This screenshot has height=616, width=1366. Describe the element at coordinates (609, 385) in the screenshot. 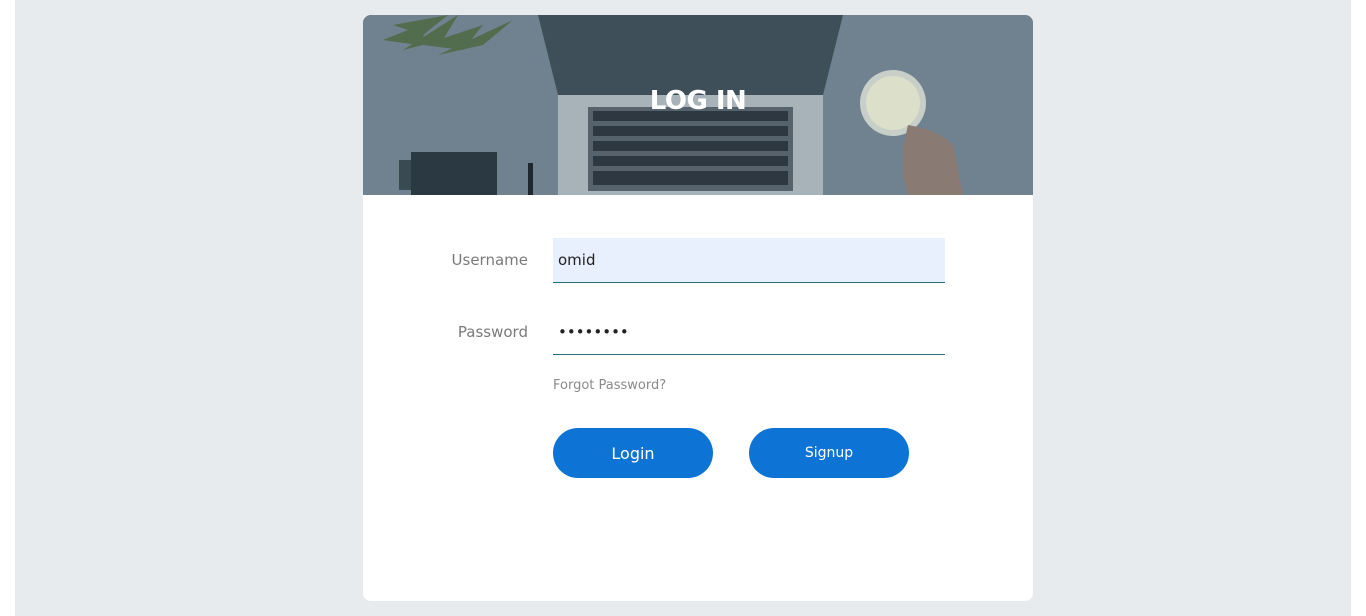

I see `forgot-password-link: Forgot Password?` at that location.